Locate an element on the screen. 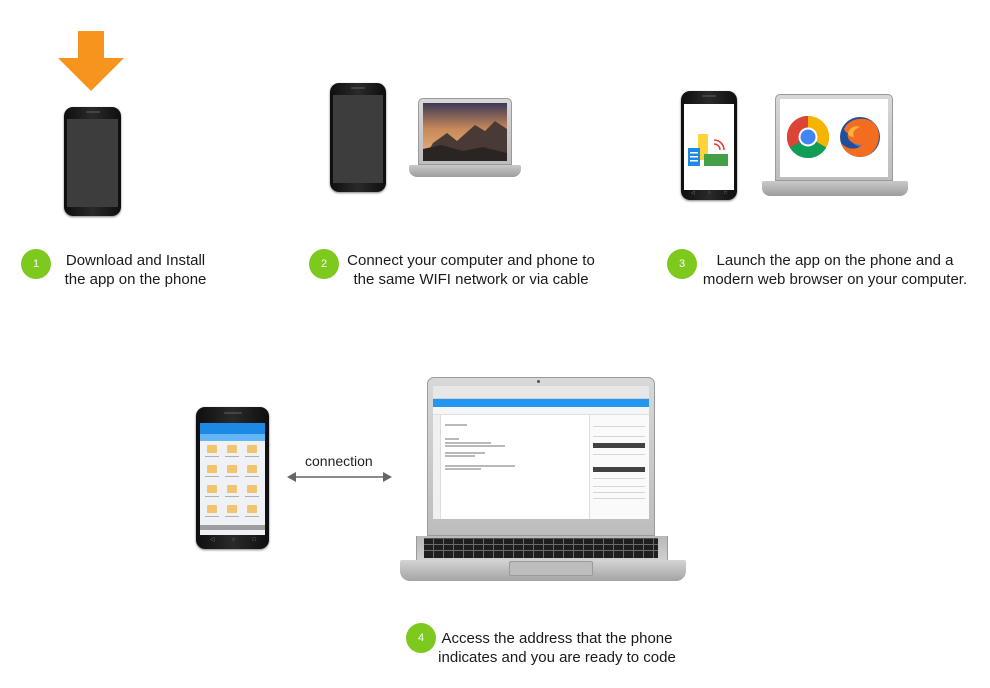 The width and height of the screenshot is (990, 688). keyboard is located at coordinates (541, 548).